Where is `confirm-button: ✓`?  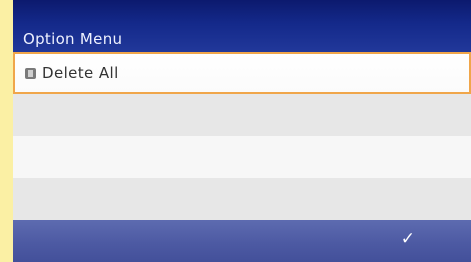 confirm-button: ✓ is located at coordinates (406, 241).